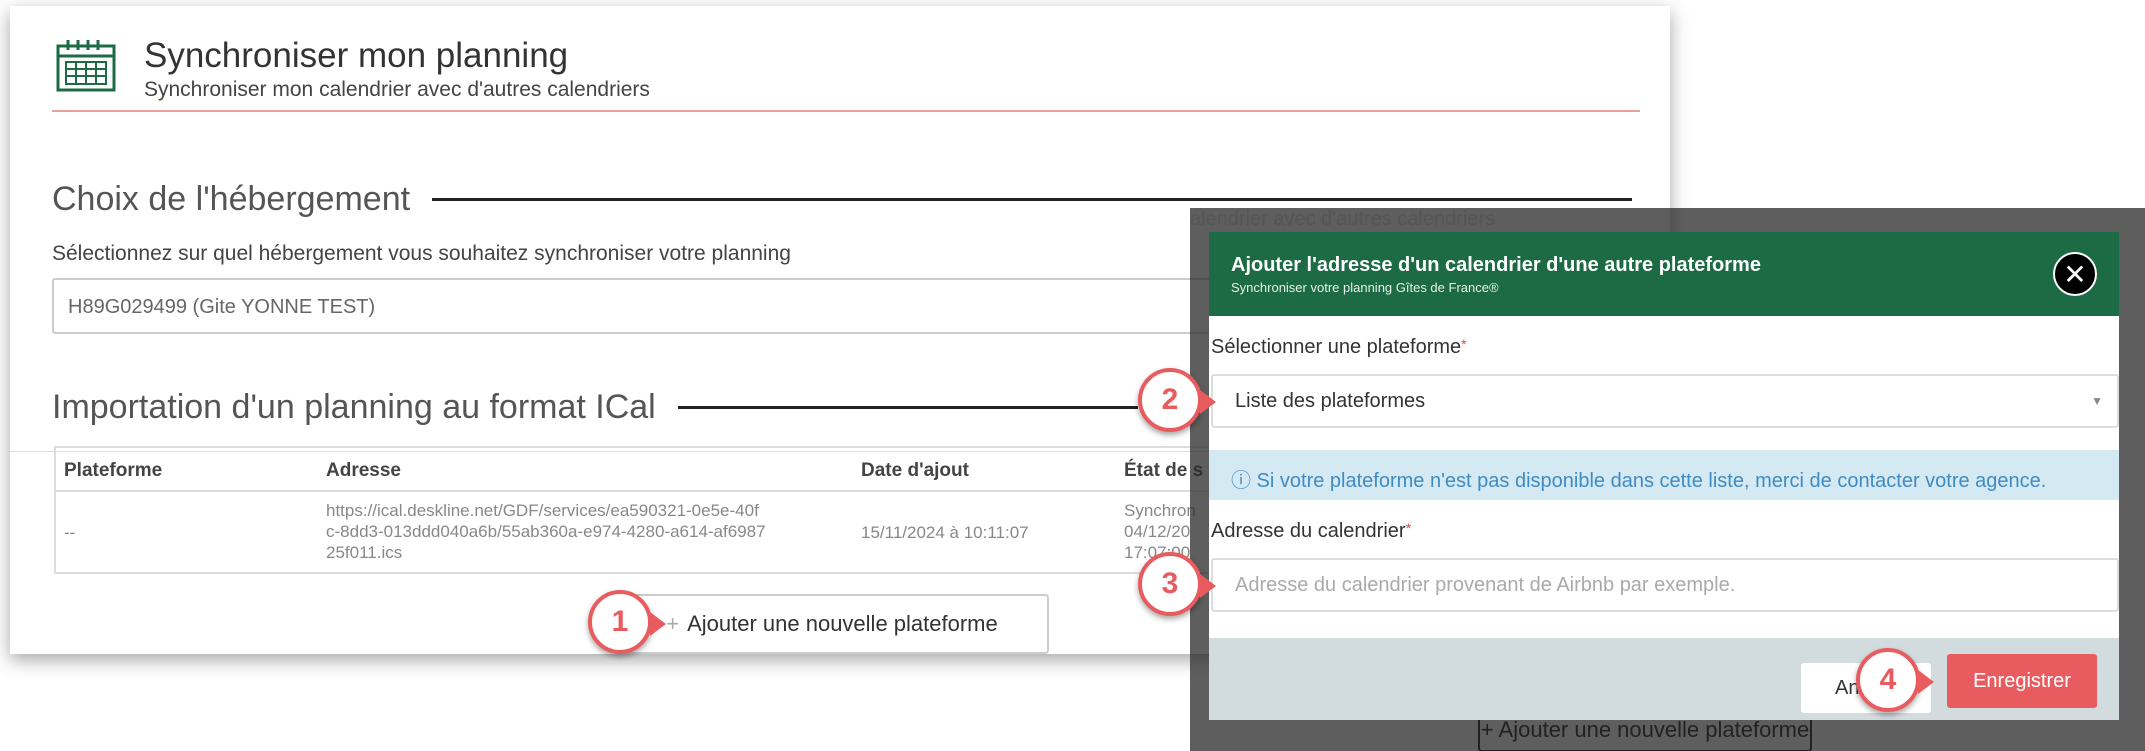 The image size is (2145, 751). Describe the element at coordinates (1665, 401) in the screenshot. I see `platform-select: Liste des plateformes ▼` at that location.